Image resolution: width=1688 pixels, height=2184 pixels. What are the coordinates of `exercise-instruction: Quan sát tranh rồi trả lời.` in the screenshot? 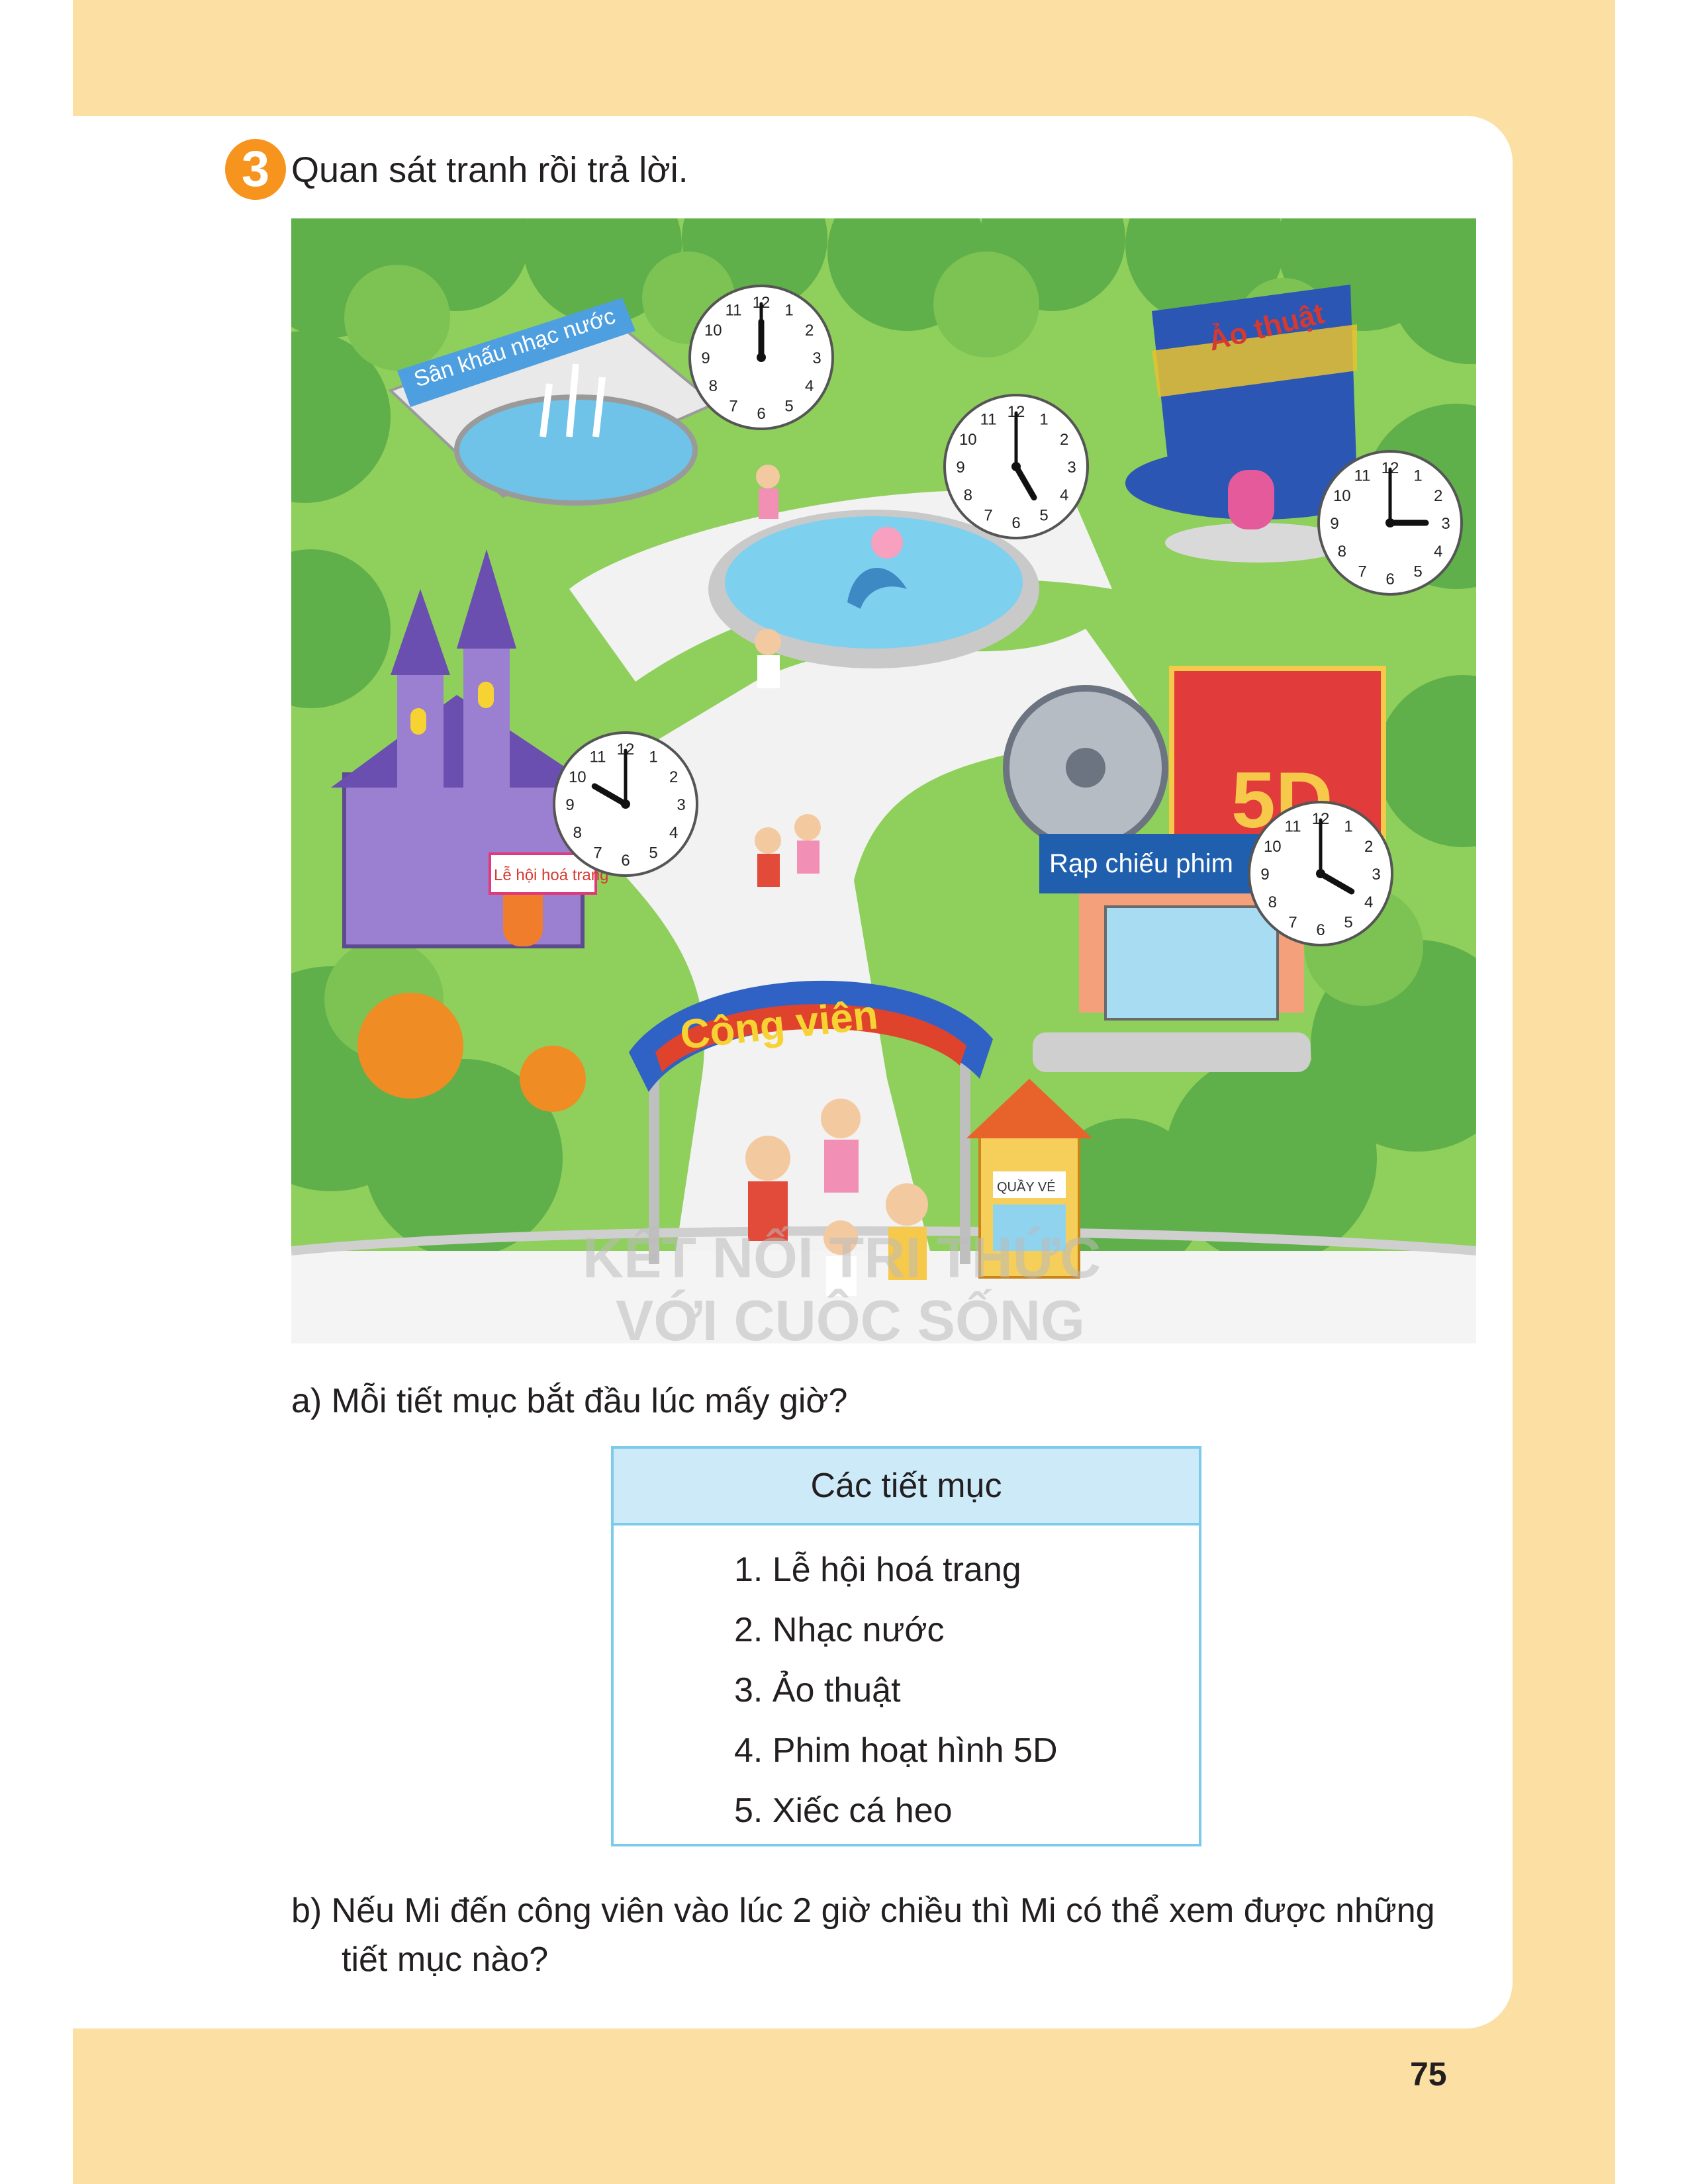 It's located at (489, 170).